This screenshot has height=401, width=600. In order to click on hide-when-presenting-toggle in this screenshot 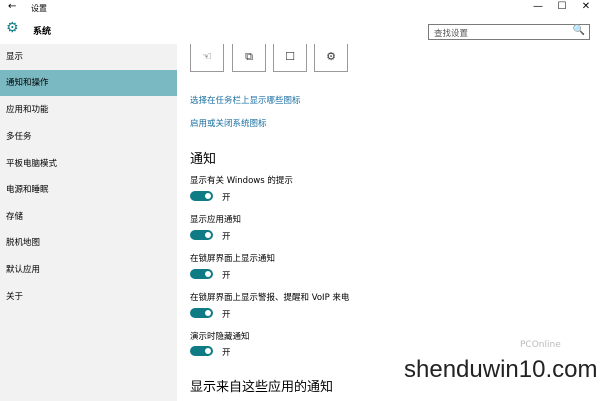, I will do `click(201, 351)`.